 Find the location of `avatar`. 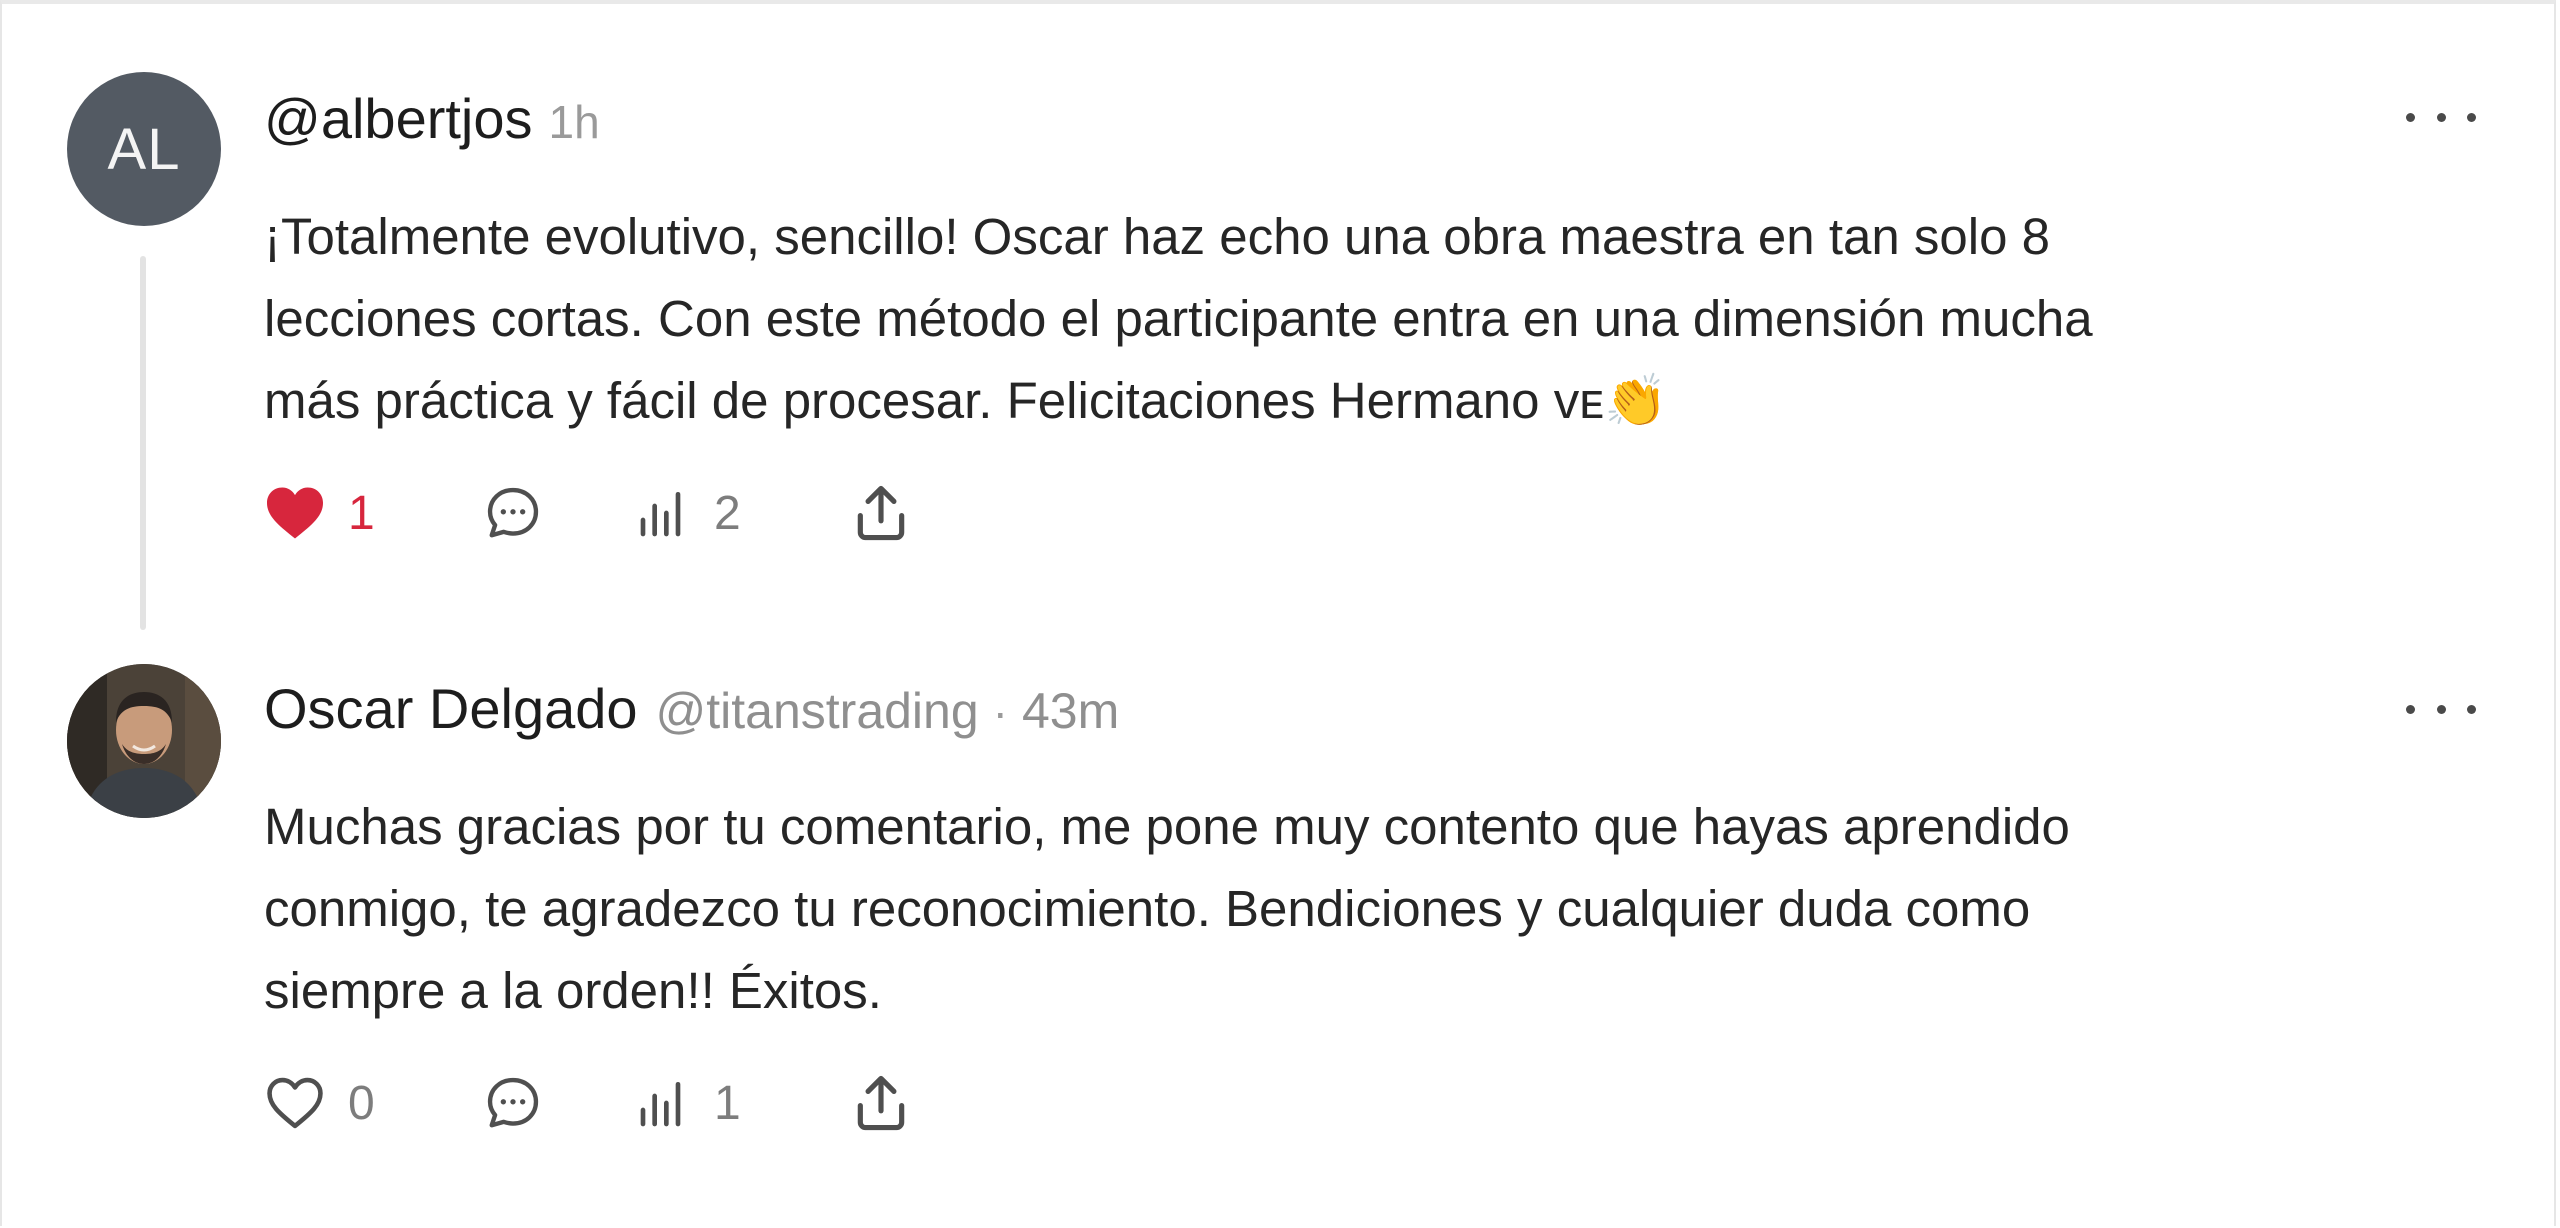

avatar is located at coordinates (144, 741).